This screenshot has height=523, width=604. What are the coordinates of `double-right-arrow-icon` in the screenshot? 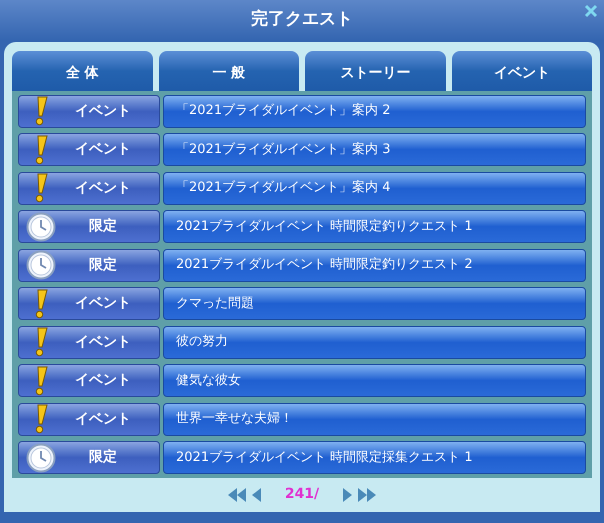 It's located at (367, 495).